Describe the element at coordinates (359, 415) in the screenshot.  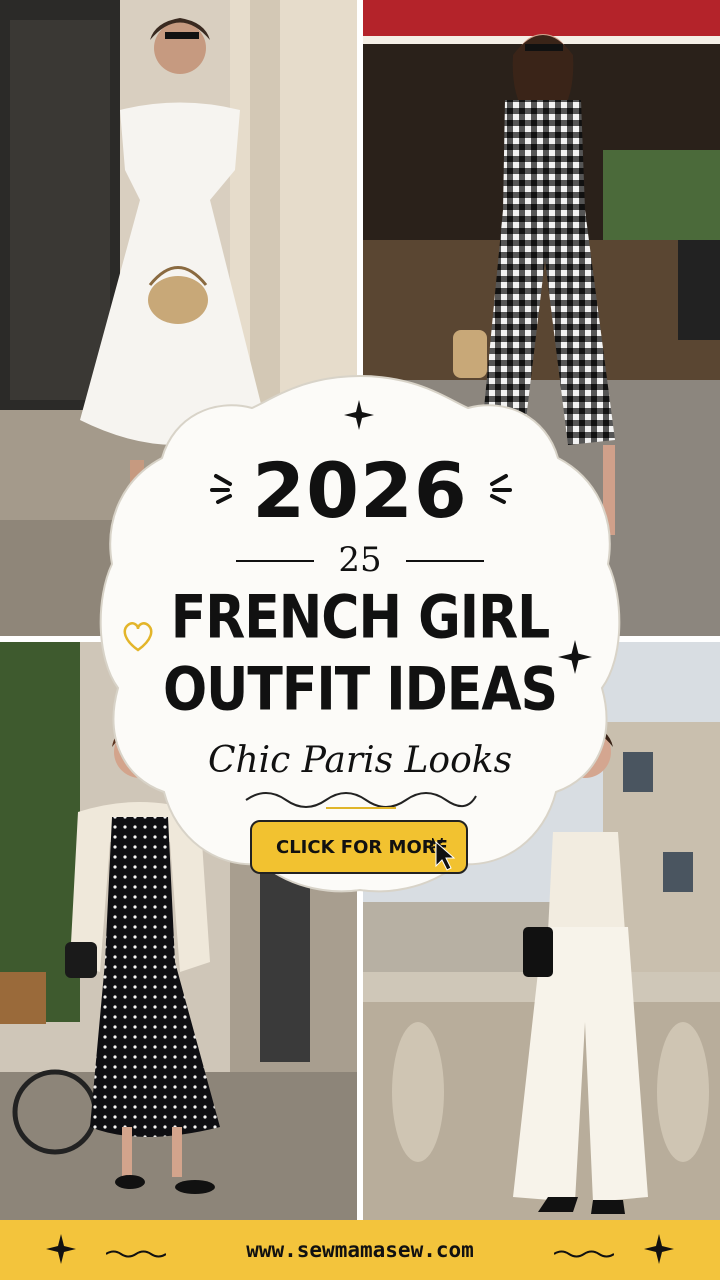
I see `sparkle-icon` at that location.